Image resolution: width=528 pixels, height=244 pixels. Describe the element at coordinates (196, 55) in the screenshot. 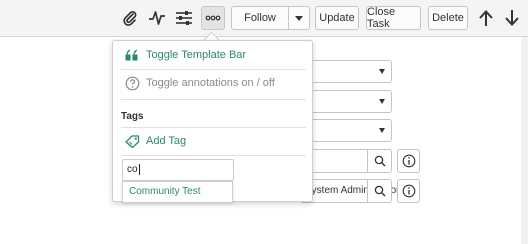

I see `toggle-template-bar-label: Toggle Template Bar` at that location.